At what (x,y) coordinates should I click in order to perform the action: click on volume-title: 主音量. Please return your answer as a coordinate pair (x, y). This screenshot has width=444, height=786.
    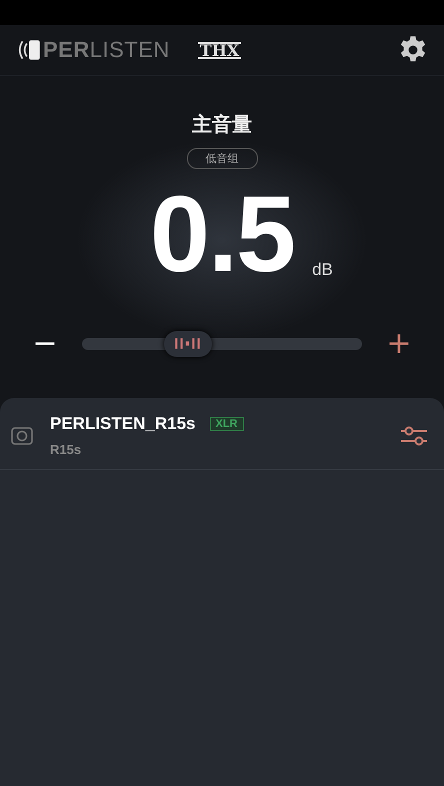
    Looking at the image, I should click on (222, 125).